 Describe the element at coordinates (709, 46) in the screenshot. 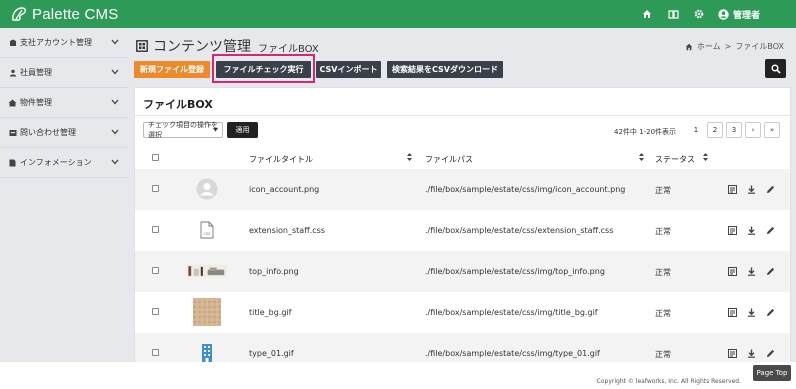

I see `breadcrumb-home: ホーム` at that location.